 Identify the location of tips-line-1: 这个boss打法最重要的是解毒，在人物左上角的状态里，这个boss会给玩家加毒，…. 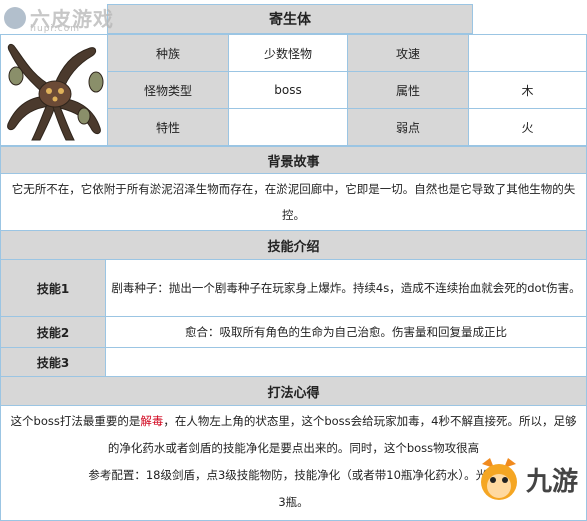
(293, 421).